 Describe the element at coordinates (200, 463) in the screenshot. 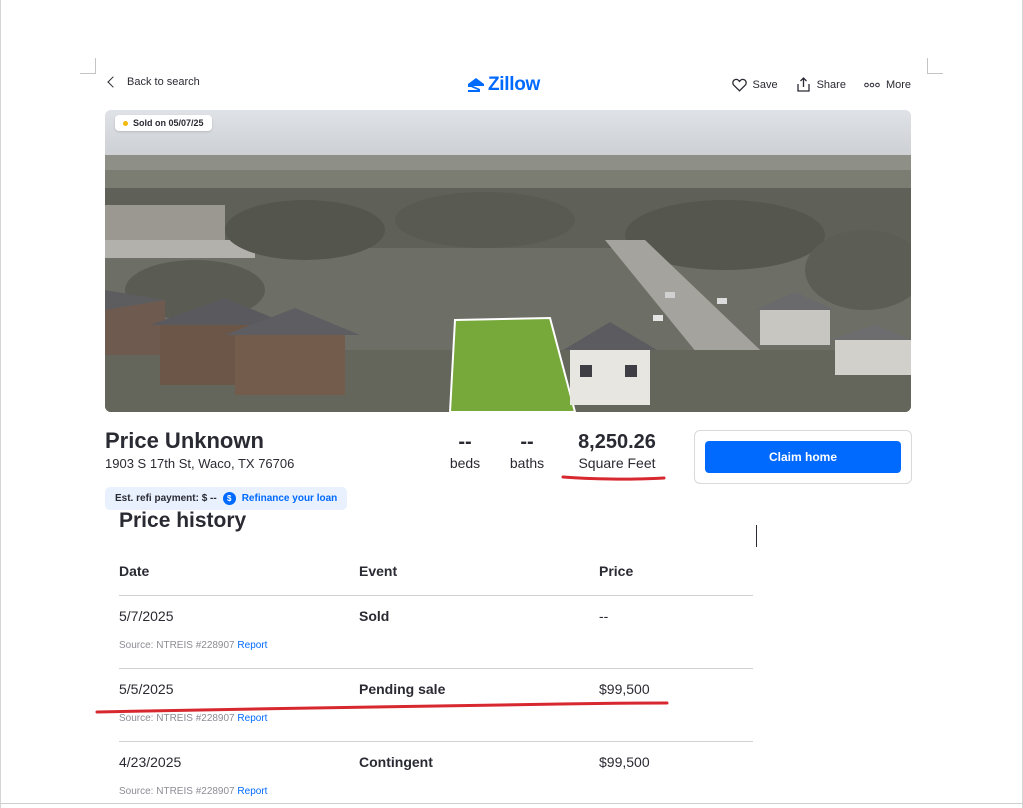

I see `listing-address: 1903 S 17th St, Waco, TX 76706` at that location.